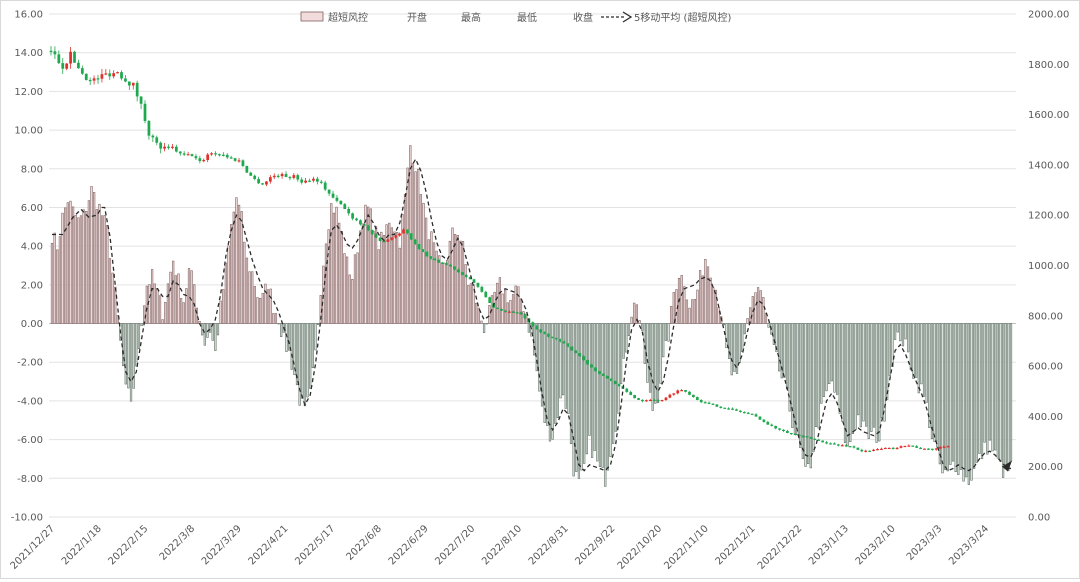 This screenshot has width=1080, height=582. What do you see at coordinates (30, 363) in the screenshot?
I see `left-tick-label: -2.00` at bounding box center [30, 363].